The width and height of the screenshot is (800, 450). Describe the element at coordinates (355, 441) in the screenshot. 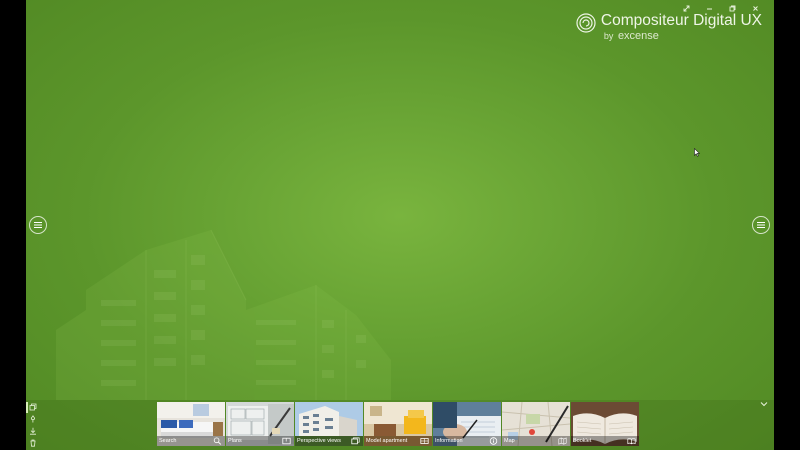

I see `gallery-icon` at that location.